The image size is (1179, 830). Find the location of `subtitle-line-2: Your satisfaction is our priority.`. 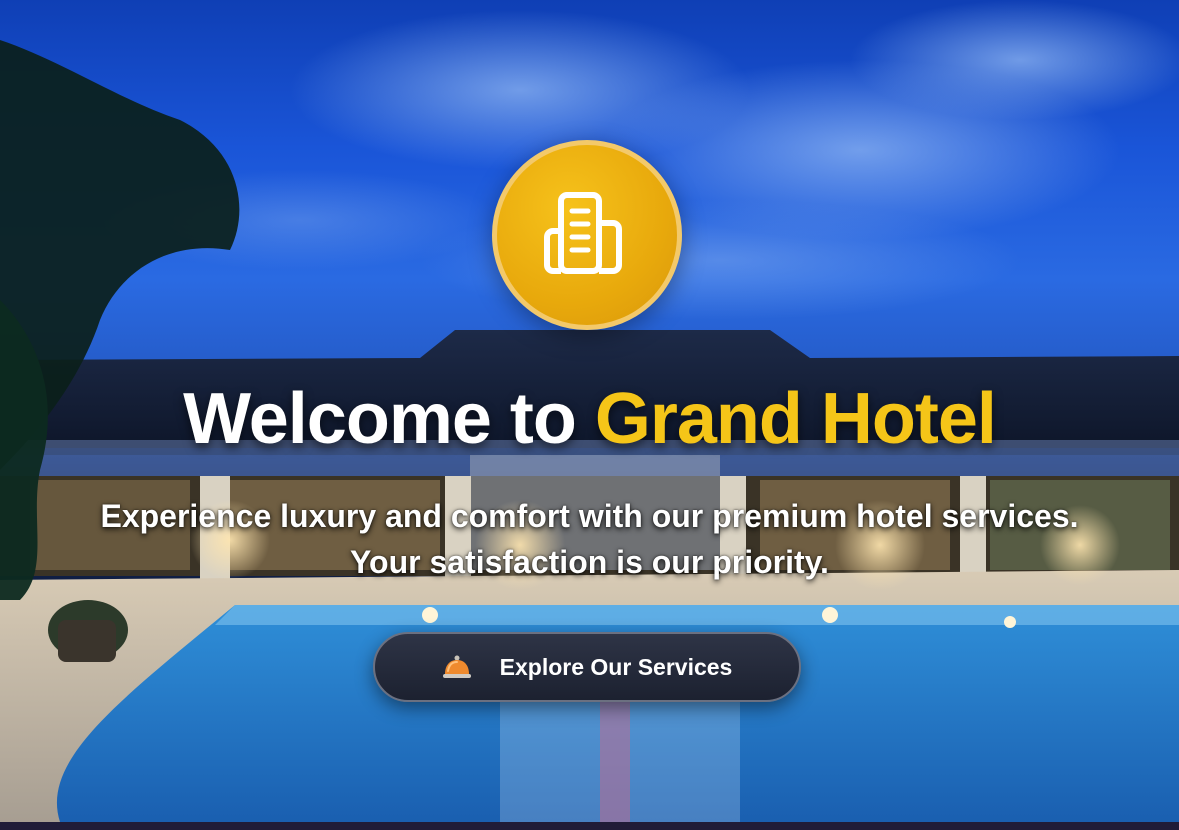

subtitle-line-2: Your satisfaction is our priority. is located at coordinates (589, 562).